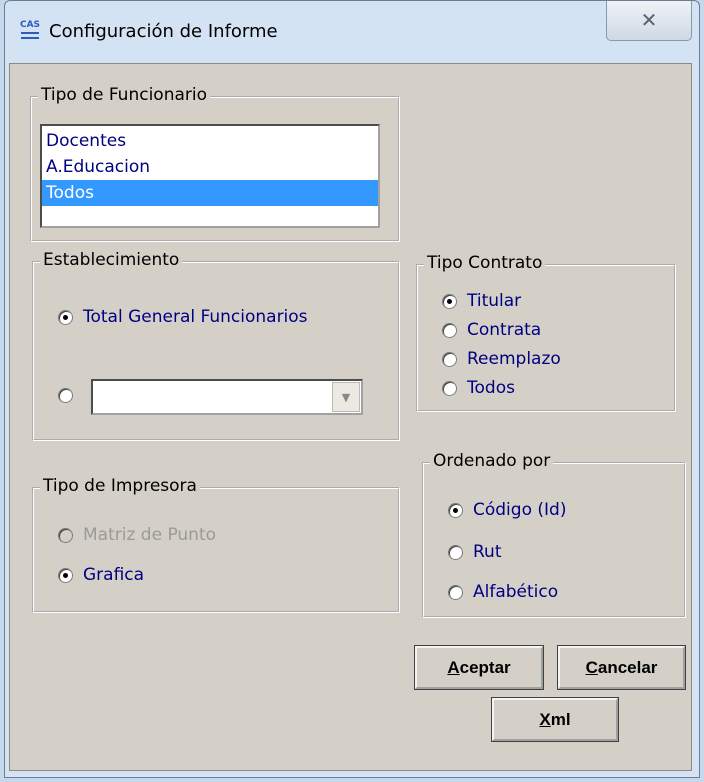 This screenshot has height=782, width=704. Describe the element at coordinates (554, 534) in the screenshot. I see `group-ordenado-por: Ordenado por Código (Id) Rut Alfabético` at that location.